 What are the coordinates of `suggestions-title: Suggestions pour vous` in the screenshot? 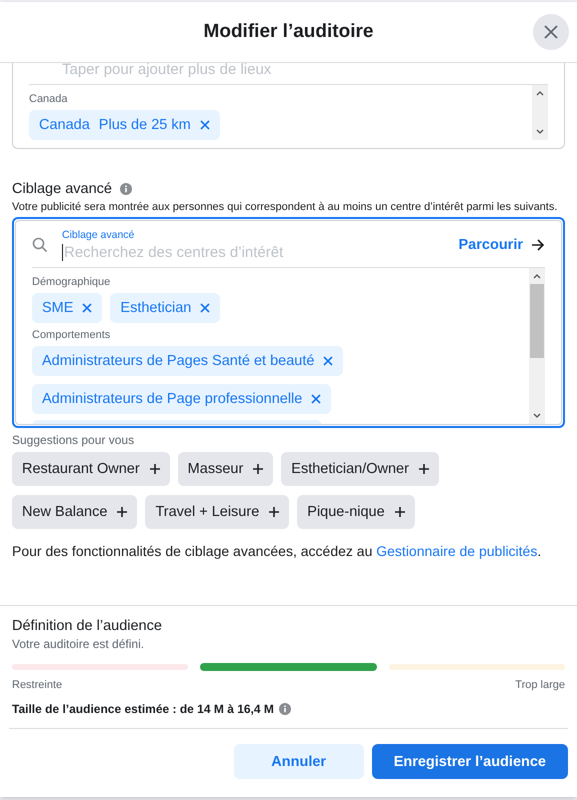 It's located at (74, 440).